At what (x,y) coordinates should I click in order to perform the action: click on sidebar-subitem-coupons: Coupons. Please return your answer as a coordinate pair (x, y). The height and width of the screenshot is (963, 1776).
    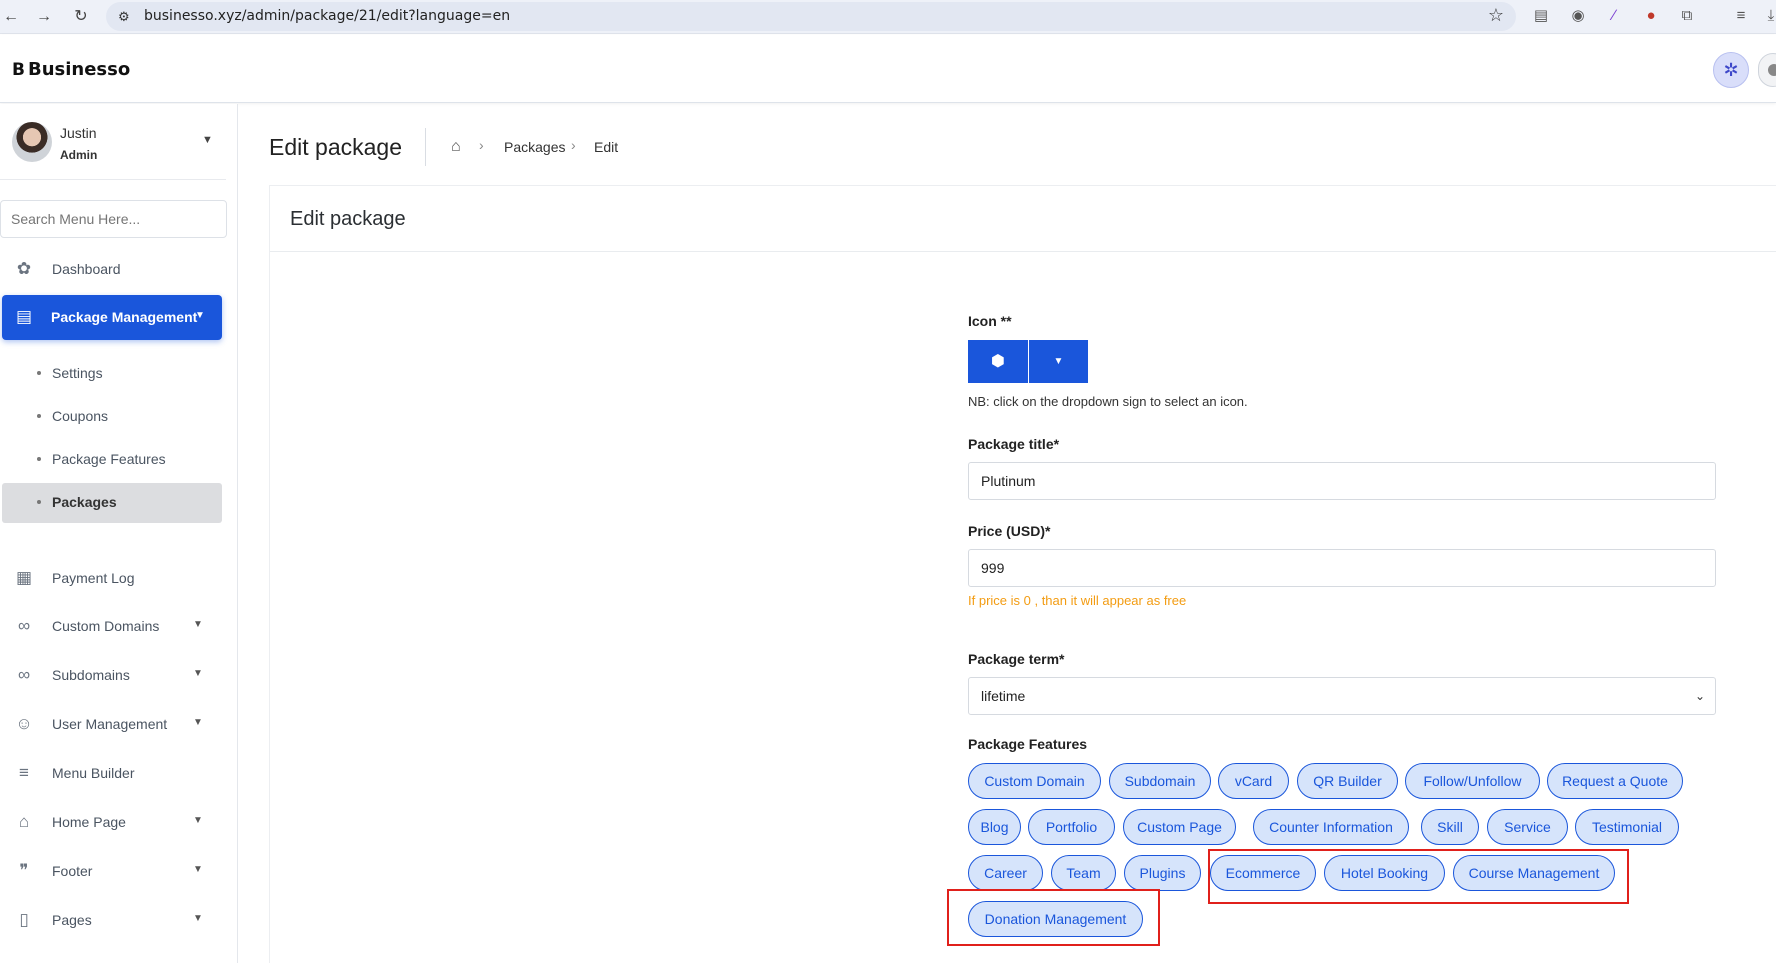
    Looking at the image, I should click on (113, 417).